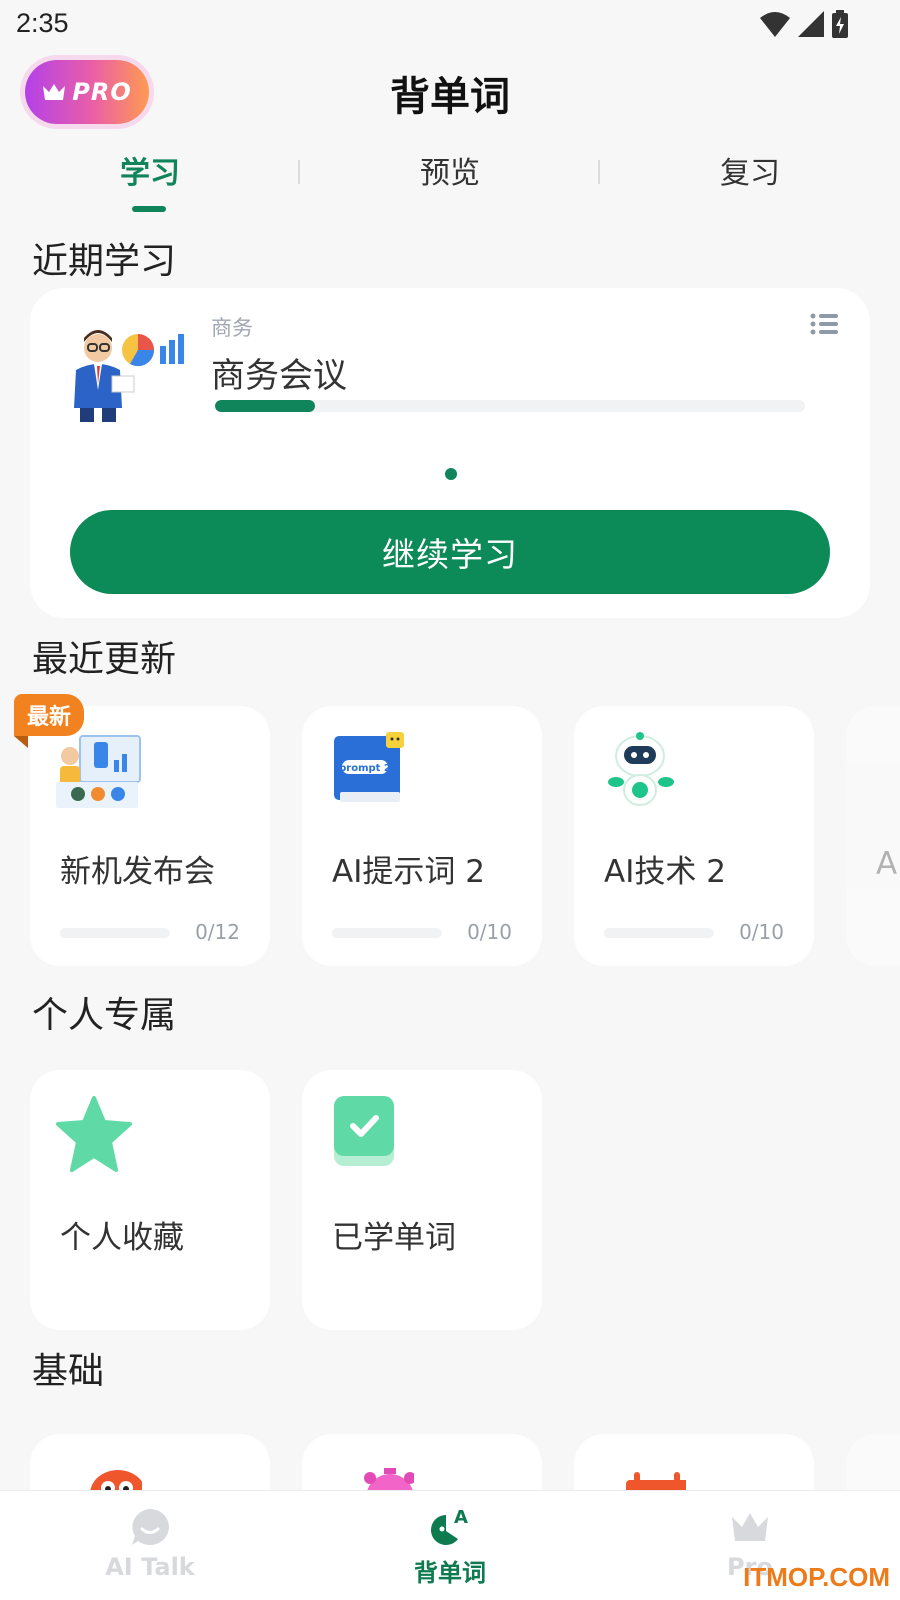 The height and width of the screenshot is (1600, 900). I want to click on tab-study: 学习, so click(150, 170).